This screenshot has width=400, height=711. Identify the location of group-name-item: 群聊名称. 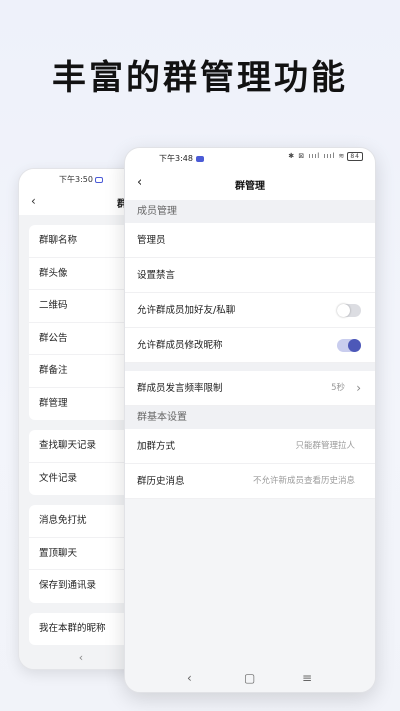
(81, 241).